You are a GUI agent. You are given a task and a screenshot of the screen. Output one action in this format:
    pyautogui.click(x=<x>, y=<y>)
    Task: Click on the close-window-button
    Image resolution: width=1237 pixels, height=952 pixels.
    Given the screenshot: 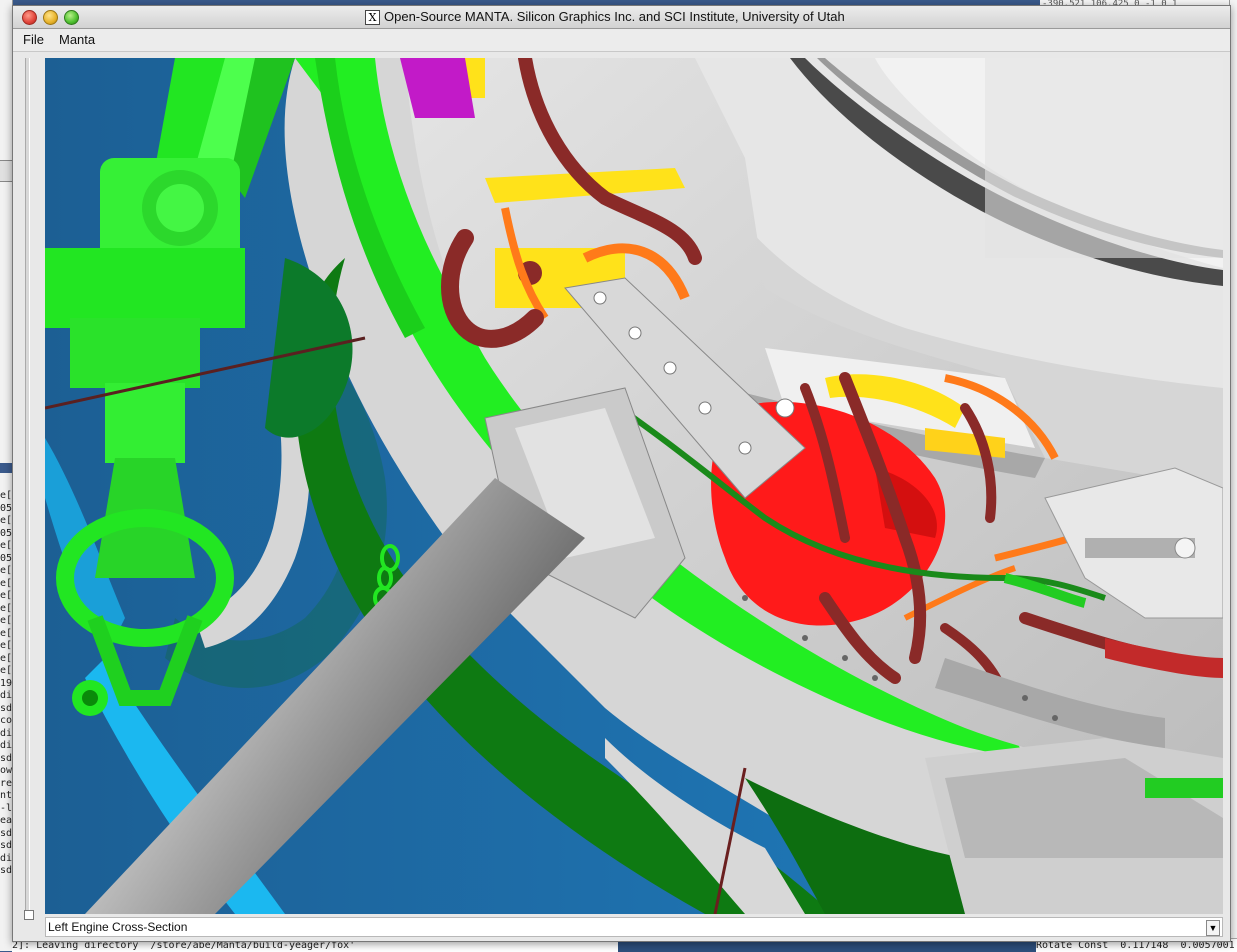 What is the action you would take?
    pyautogui.click(x=29, y=17)
    